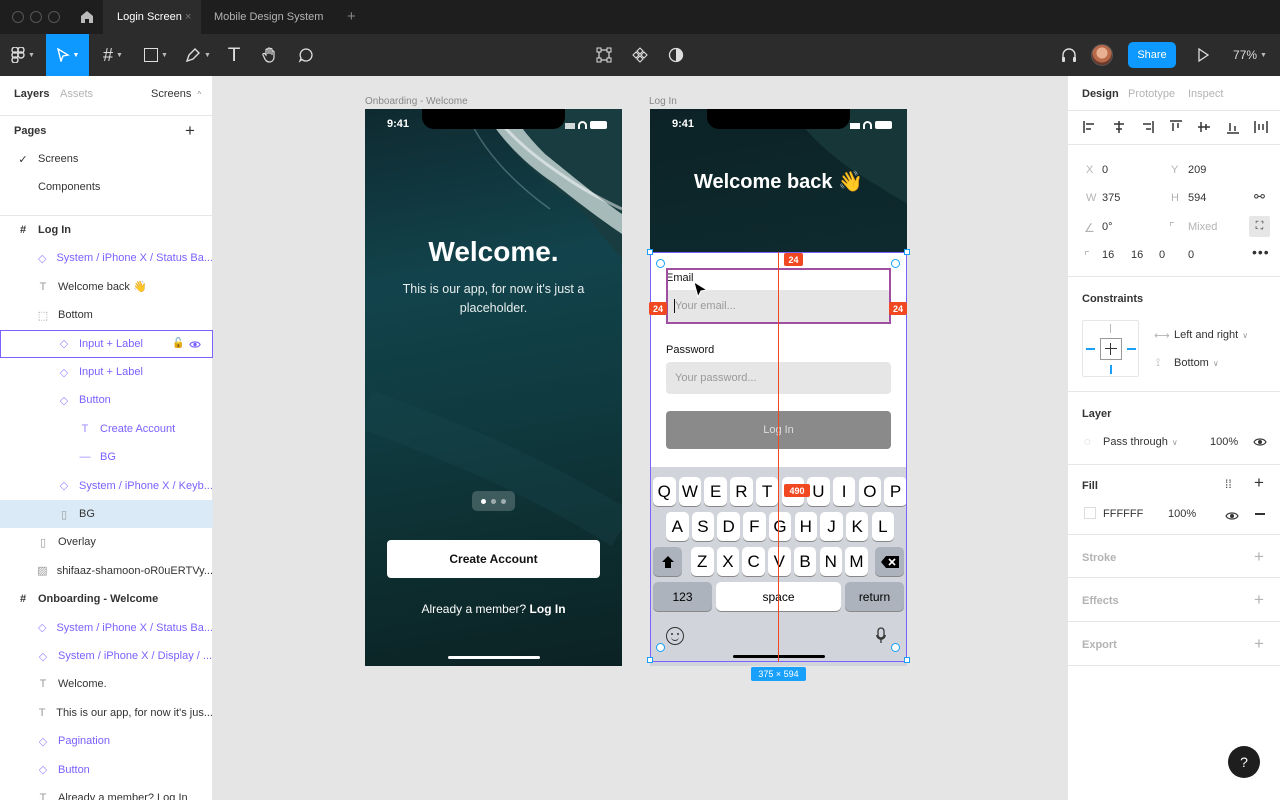  Describe the element at coordinates (1069, 55) in the screenshot. I see `audio-button` at that location.